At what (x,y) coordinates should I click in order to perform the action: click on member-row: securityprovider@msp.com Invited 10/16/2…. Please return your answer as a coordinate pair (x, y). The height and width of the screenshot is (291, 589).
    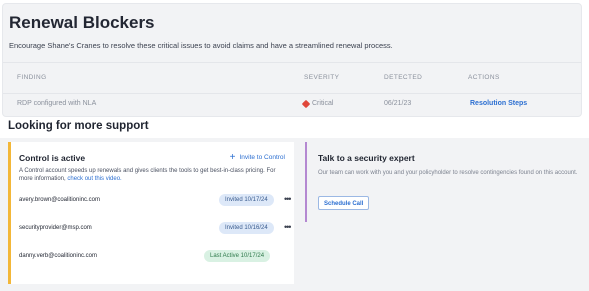
    Looking at the image, I should click on (155, 229).